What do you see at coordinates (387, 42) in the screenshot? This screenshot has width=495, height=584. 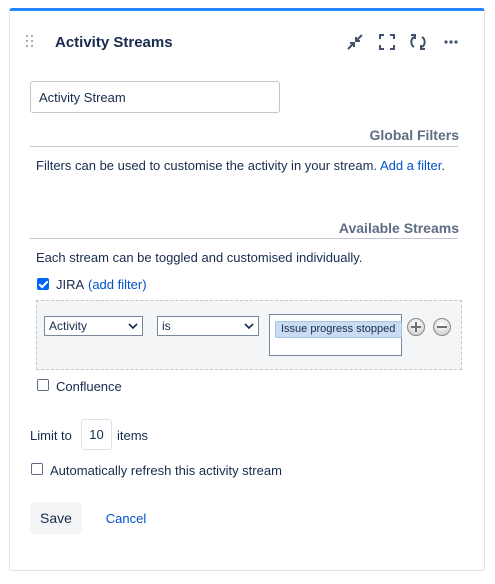 I see `fullscreen-icon` at bounding box center [387, 42].